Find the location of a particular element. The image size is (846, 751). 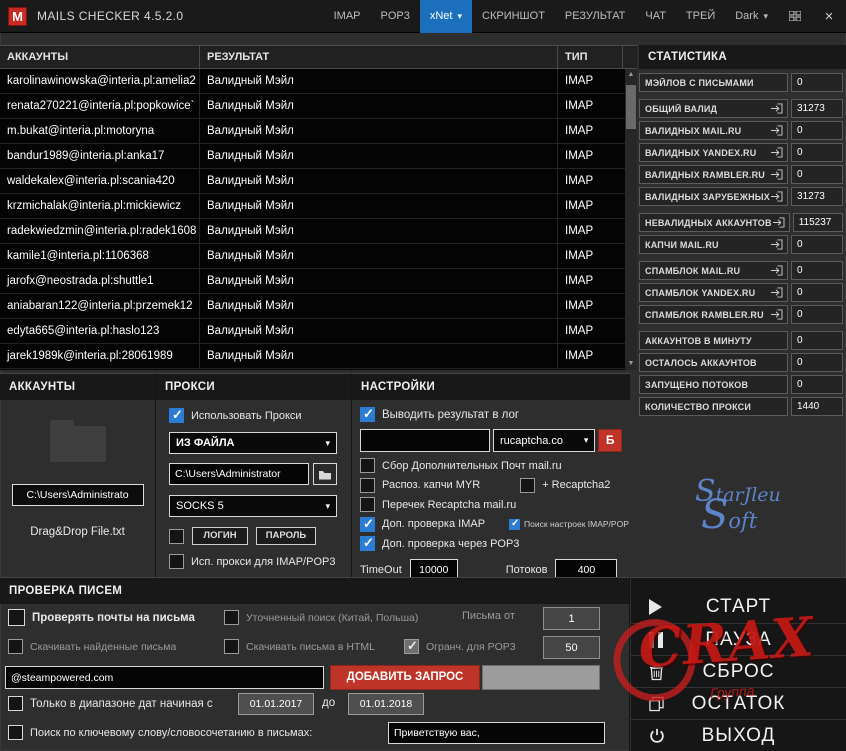

proxy-source-select: ИЗ ФАЙЛА ▾ is located at coordinates (253, 443).